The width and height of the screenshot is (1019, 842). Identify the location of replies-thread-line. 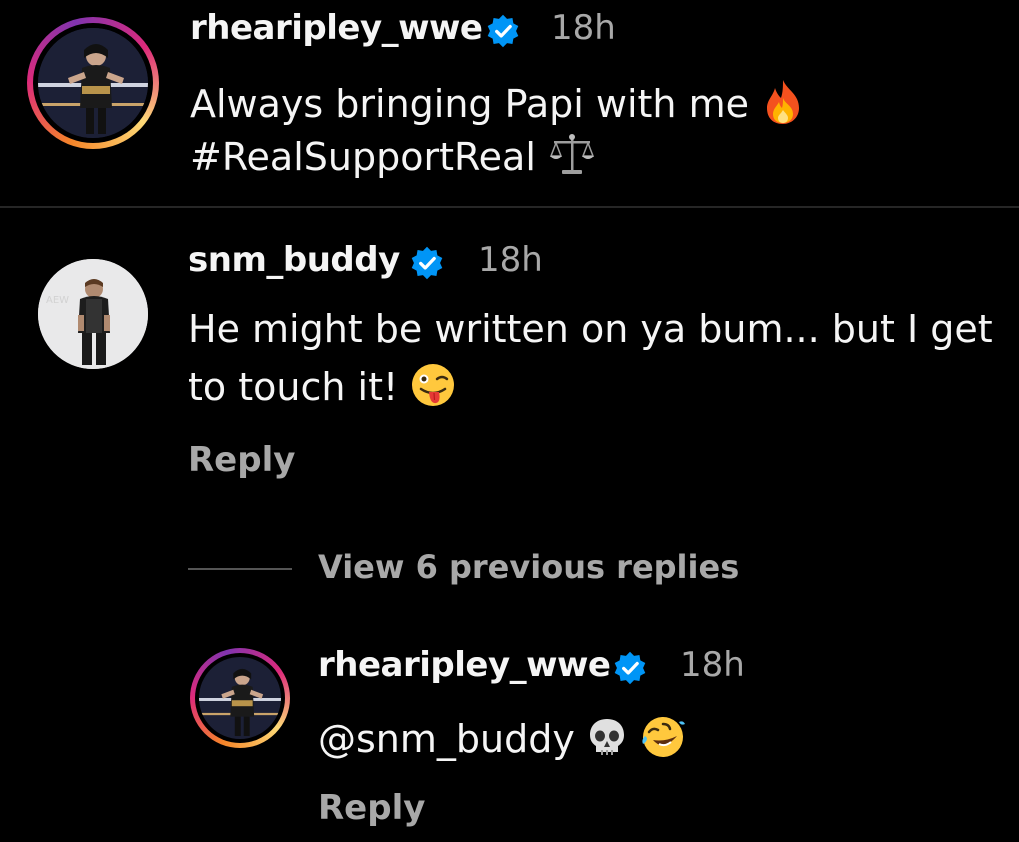
(240, 569).